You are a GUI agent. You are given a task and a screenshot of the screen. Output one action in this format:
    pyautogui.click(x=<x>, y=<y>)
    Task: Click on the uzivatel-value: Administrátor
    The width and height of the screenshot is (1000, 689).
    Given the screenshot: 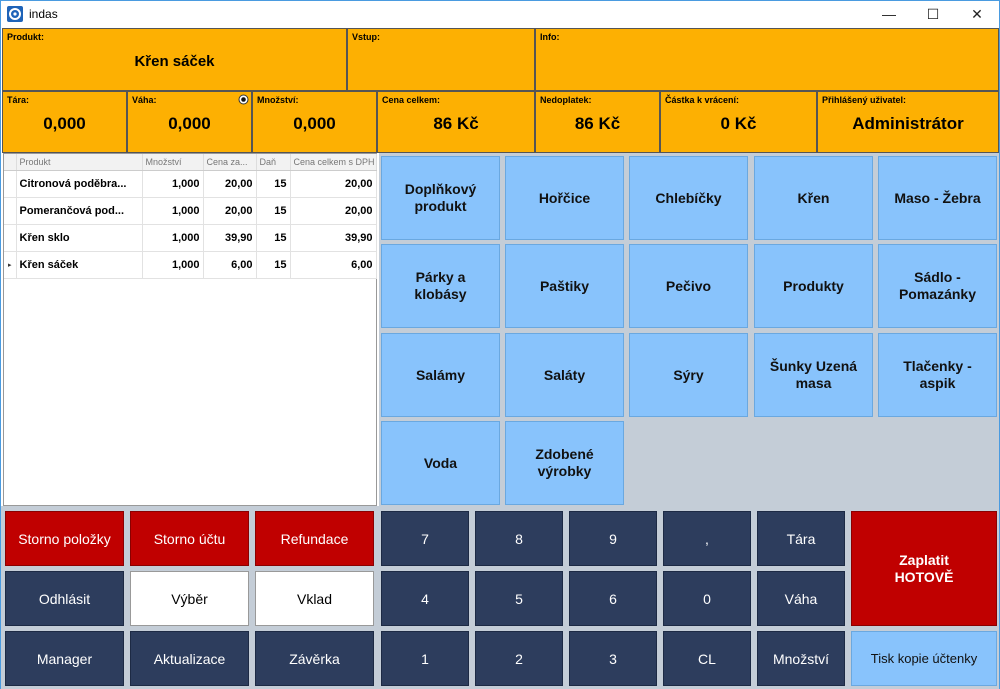 What is the action you would take?
    pyautogui.click(x=908, y=123)
    